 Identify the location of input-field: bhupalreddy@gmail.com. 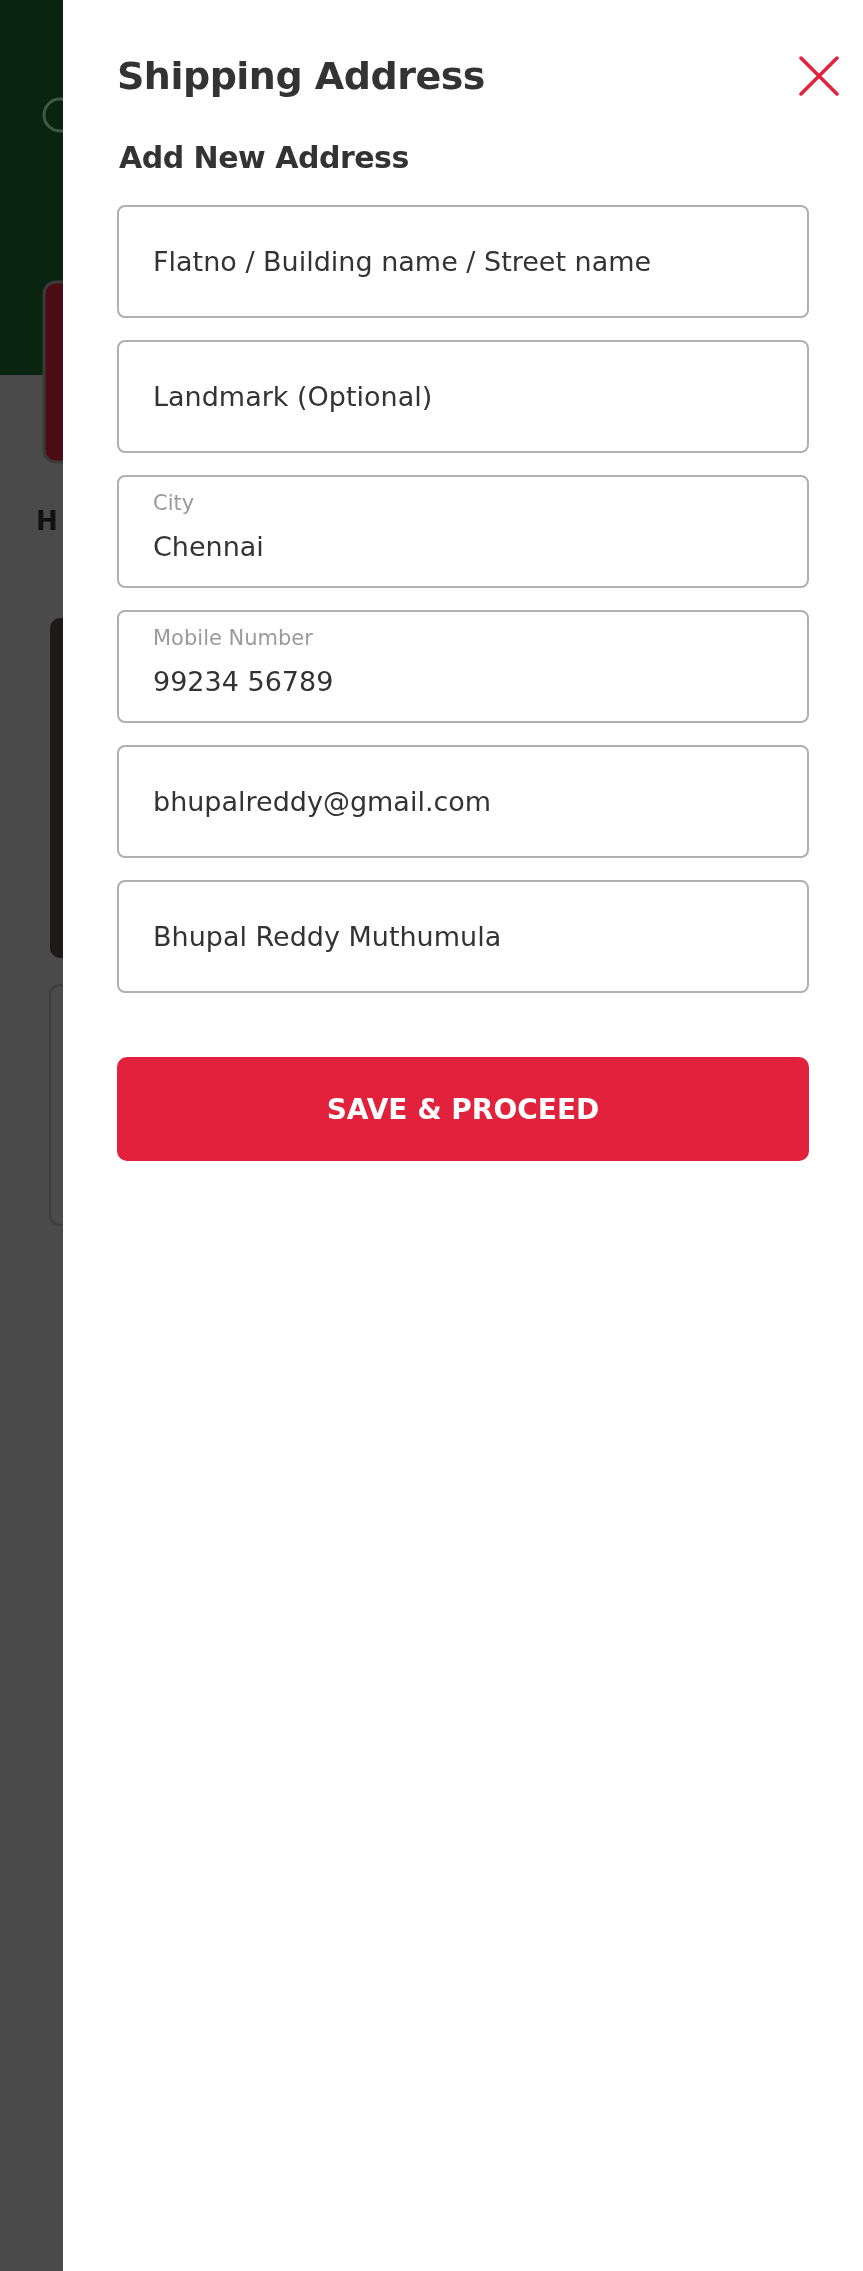
(463, 801).